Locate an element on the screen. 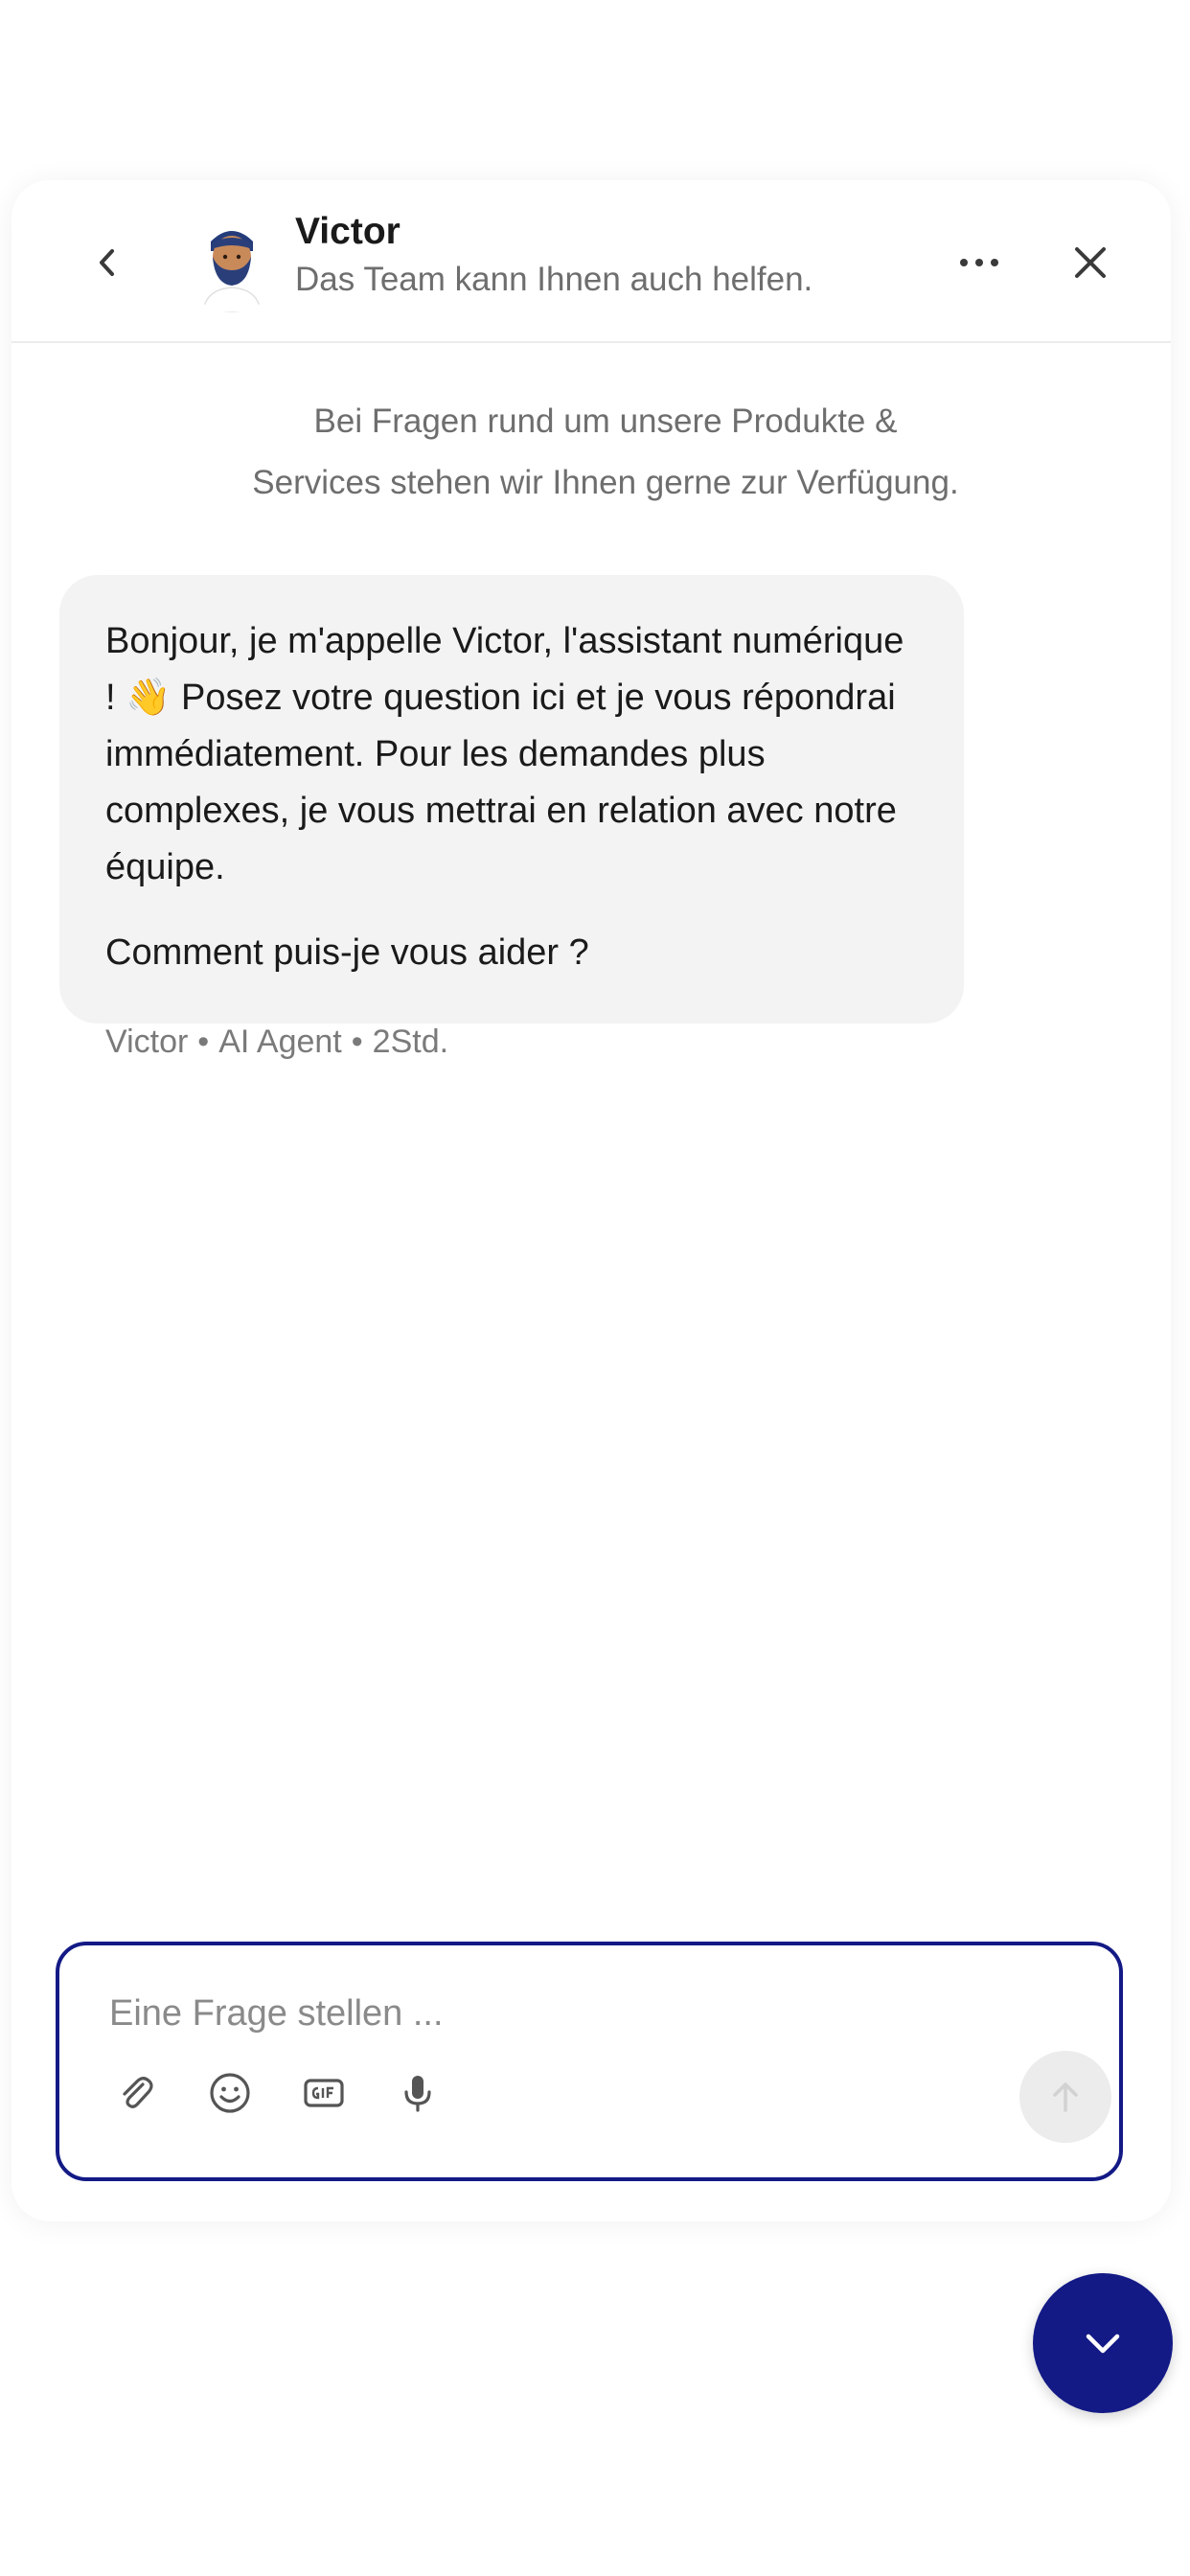 This screenshot has width=1190, height=2576. more-horizontal-icon is located at coordinates (979, 262).